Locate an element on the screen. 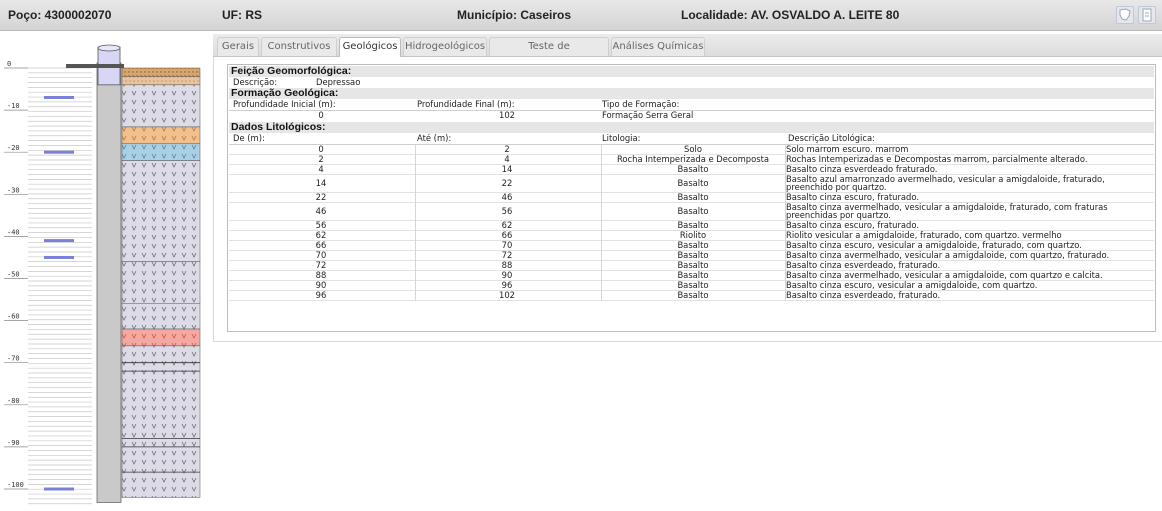  cell-de: 22 is located at coordinates (321, 197).